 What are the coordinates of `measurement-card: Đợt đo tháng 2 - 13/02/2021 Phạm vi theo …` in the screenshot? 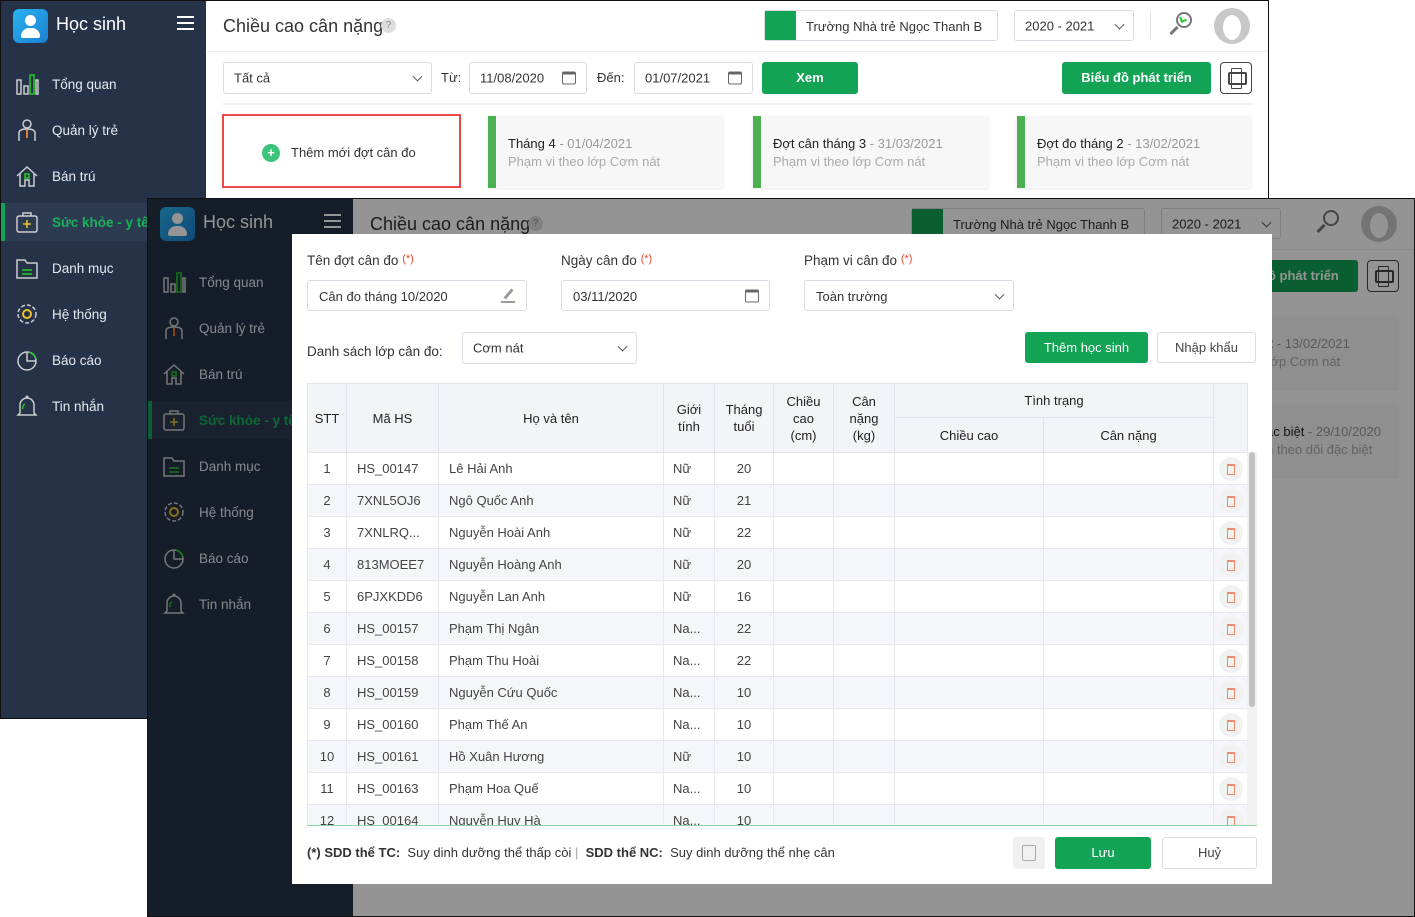 It's located at (1134, 152).